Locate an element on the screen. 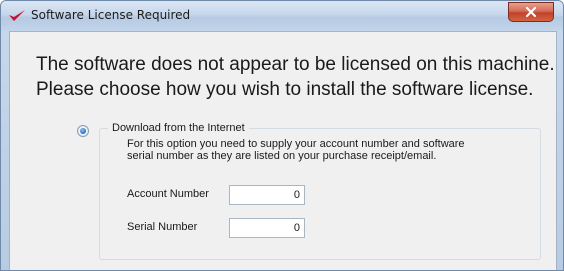 This screenshot has height=271, width=564. close-button is located at coordinates (531, 12).